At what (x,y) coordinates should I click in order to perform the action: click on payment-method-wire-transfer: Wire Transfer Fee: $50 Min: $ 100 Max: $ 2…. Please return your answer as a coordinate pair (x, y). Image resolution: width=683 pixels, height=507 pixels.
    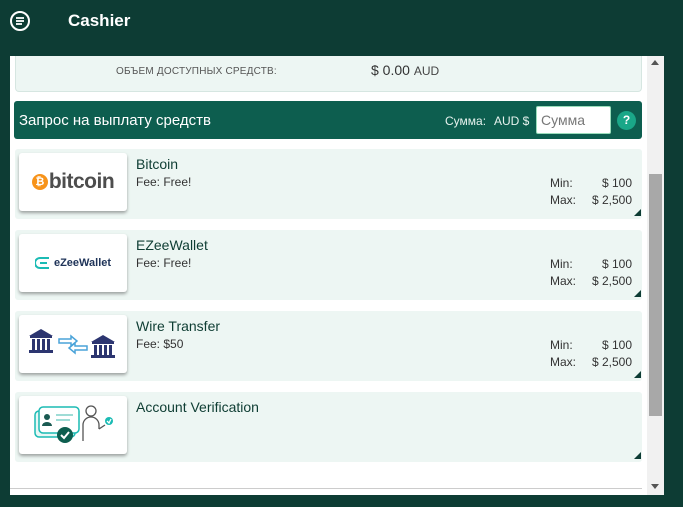
    Looking at the image, I should click on (328, 346).